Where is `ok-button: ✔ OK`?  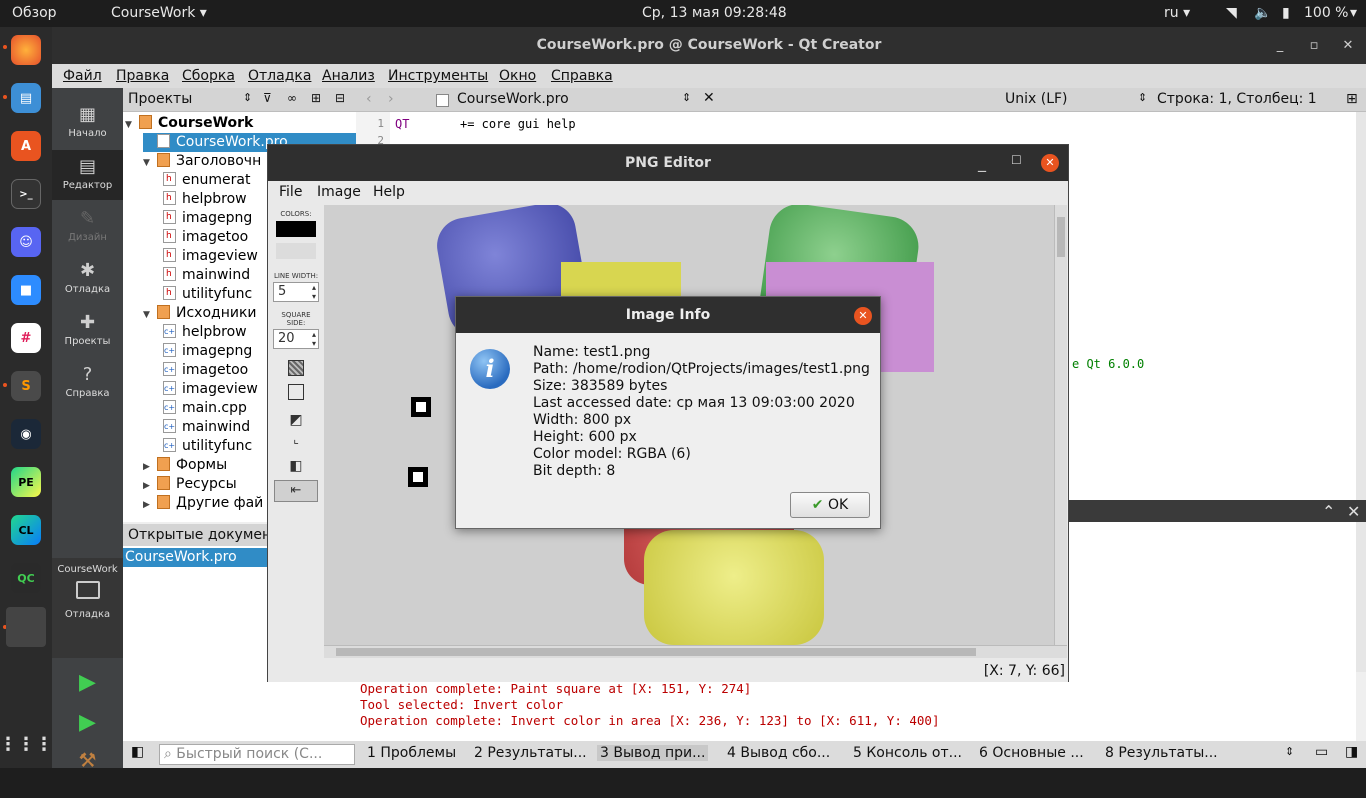
ok-button: ✔ OK is located at coordinates (830, 505).